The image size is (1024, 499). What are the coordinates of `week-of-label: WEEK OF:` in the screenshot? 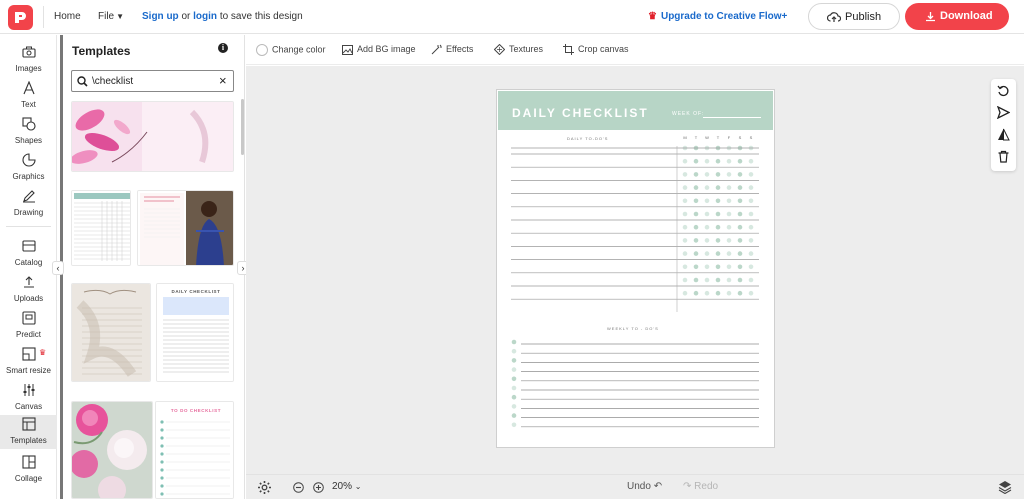 It's located at (688, 114).